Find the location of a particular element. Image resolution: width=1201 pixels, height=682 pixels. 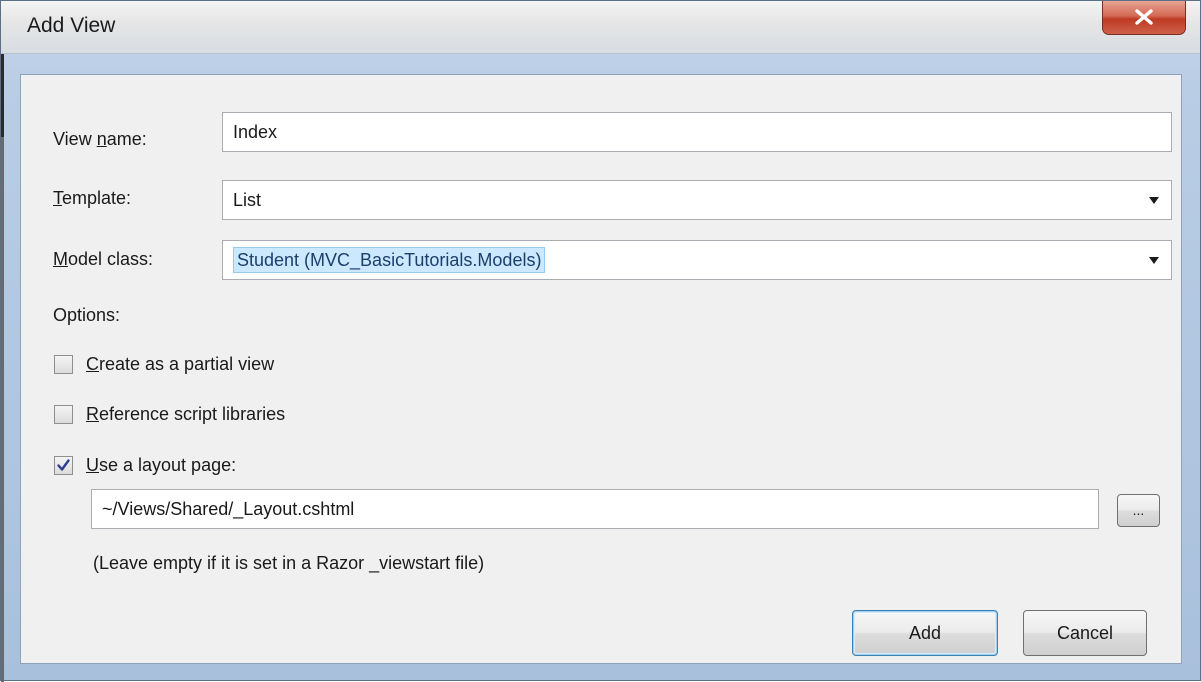

add-button: Add is located at coordinates (925, 633).